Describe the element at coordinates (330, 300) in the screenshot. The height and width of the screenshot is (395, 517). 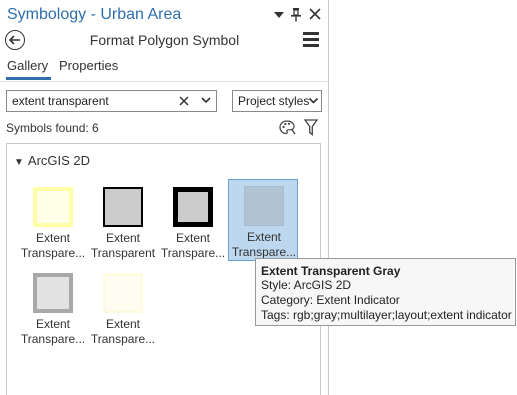
I see `tooltip-category: Category: Extent Indicator` at that location.